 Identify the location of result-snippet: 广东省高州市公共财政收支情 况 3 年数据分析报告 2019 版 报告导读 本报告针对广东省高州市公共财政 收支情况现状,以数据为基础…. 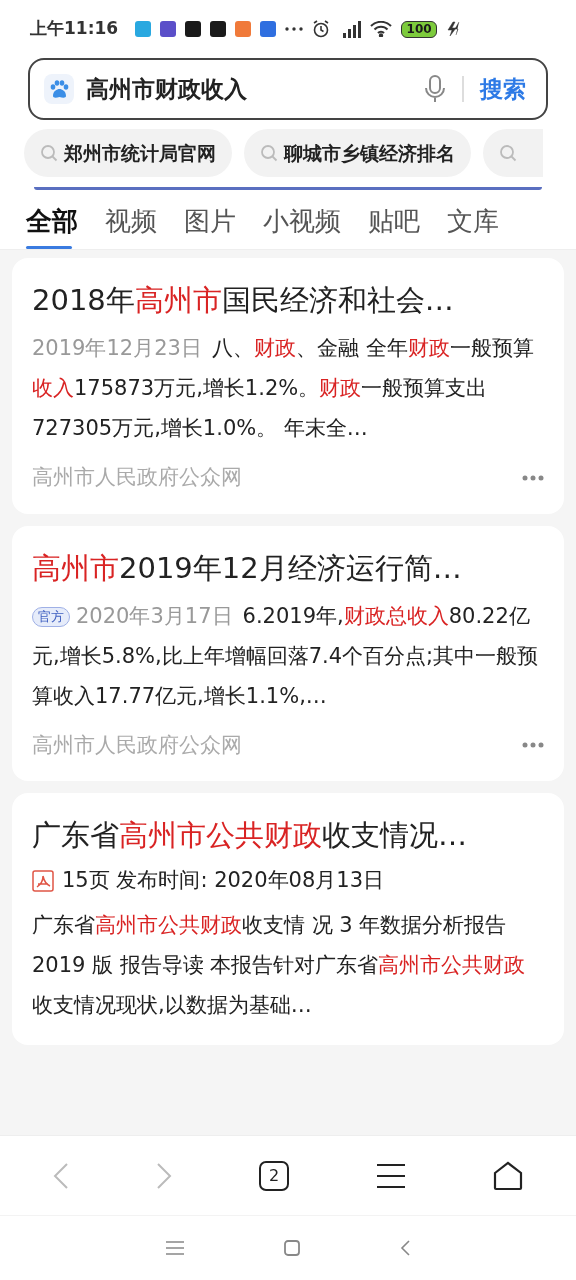
(279, 965).